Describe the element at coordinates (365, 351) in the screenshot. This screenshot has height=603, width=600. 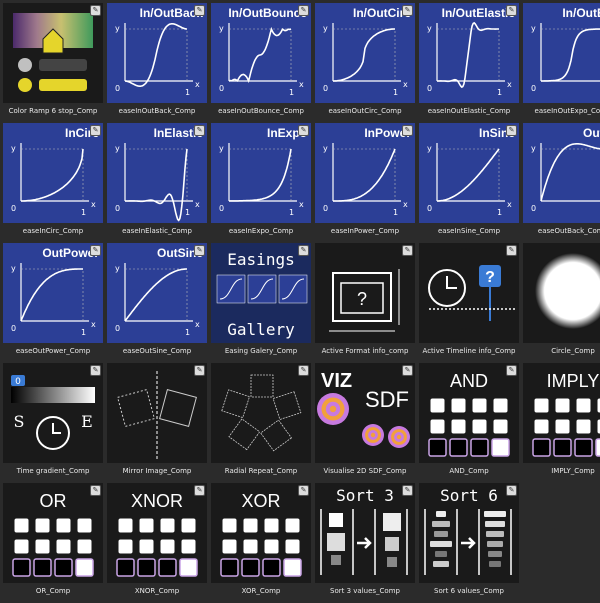
I see `tile-caption: Active Format info_comp` at that location.